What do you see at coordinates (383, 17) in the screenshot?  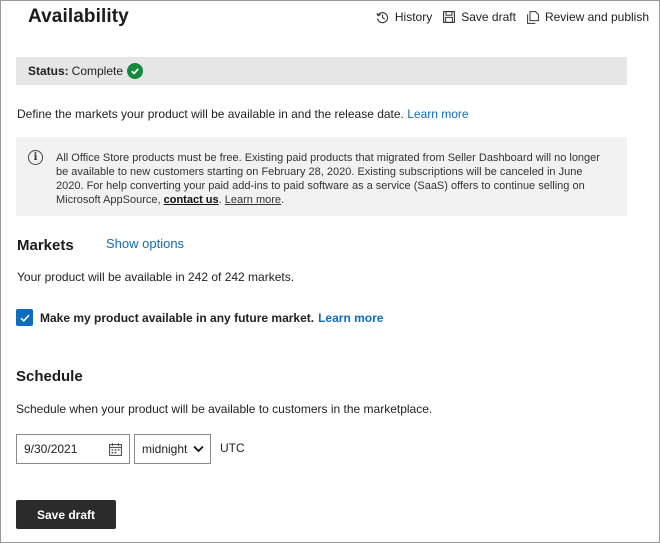 I see `history-icon` at bounding box center [383, 17].